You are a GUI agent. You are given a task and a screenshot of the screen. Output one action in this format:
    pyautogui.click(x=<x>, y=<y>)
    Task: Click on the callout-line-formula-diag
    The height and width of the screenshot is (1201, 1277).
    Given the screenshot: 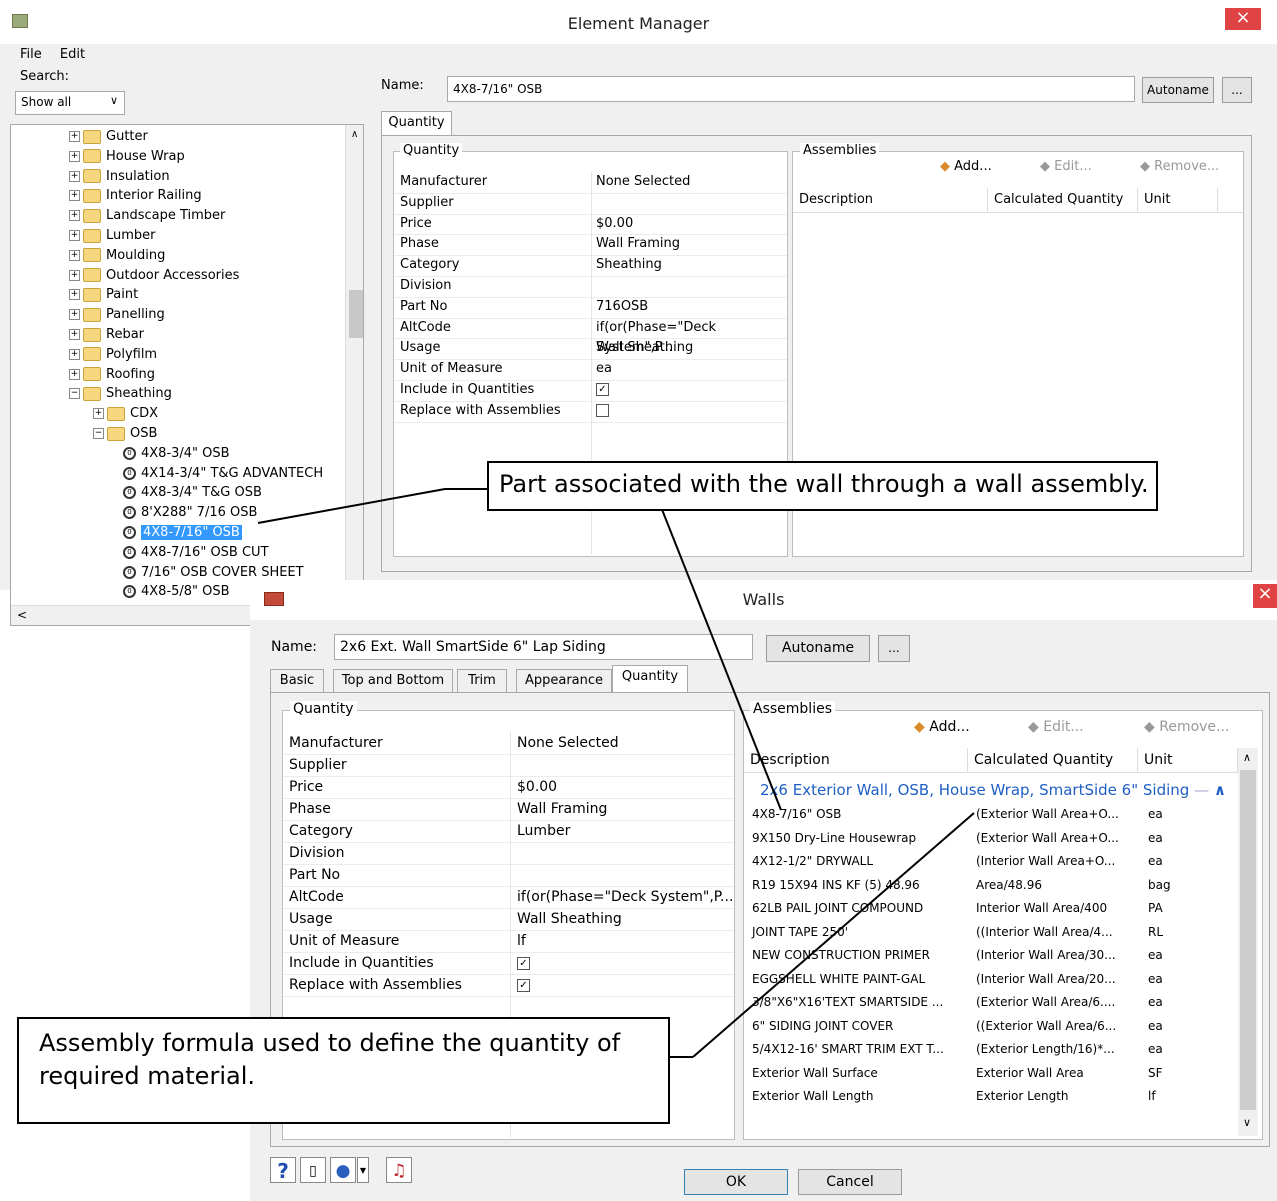 What is the action you would take?
    pyautogui.click(x=833, y=935)
    